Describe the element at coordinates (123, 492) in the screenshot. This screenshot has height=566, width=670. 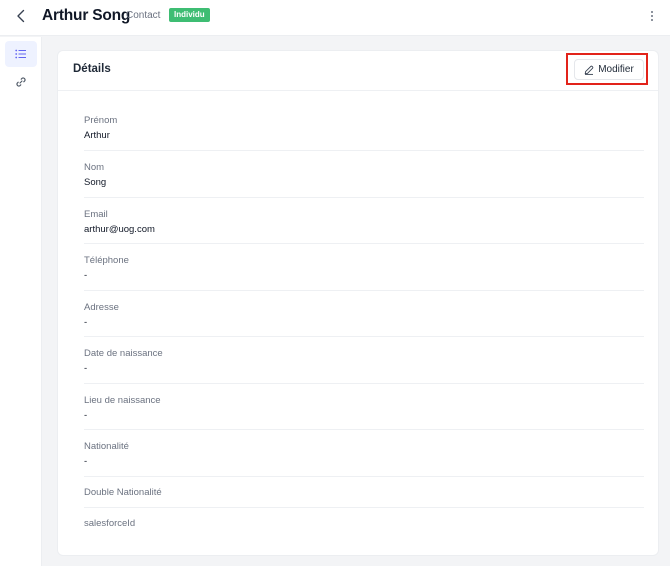
I see `field-label: Double Nationalité` at that location.